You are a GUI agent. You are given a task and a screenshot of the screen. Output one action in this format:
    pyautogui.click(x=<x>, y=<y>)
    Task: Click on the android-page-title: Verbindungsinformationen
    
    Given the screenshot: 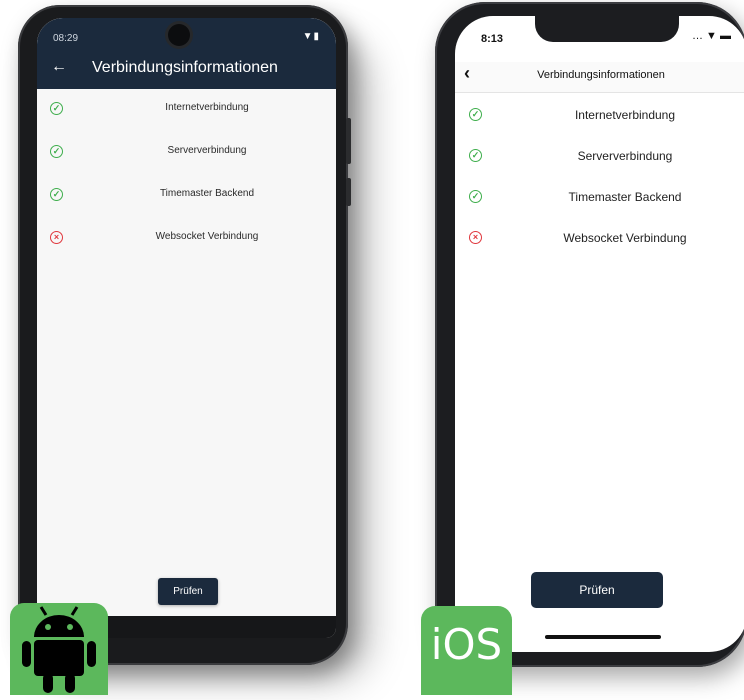 What is the action you would take?
    pyautogui.click(x=185, y=67)
    